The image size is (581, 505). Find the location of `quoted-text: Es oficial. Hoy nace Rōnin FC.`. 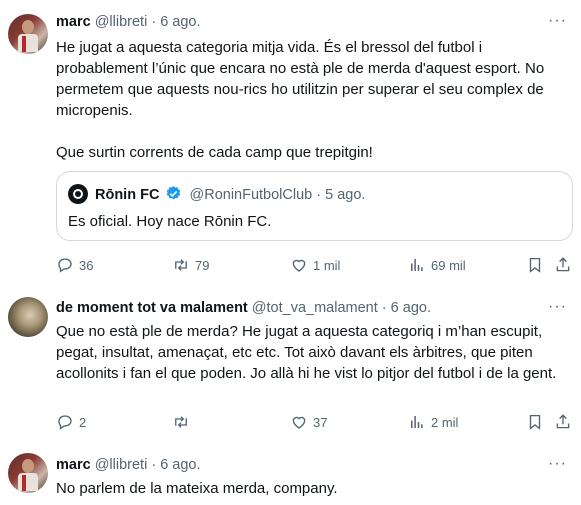

quoted-text: Es oficial. Hoy nace Rōnin FC. is located at coordinates (170, 221).